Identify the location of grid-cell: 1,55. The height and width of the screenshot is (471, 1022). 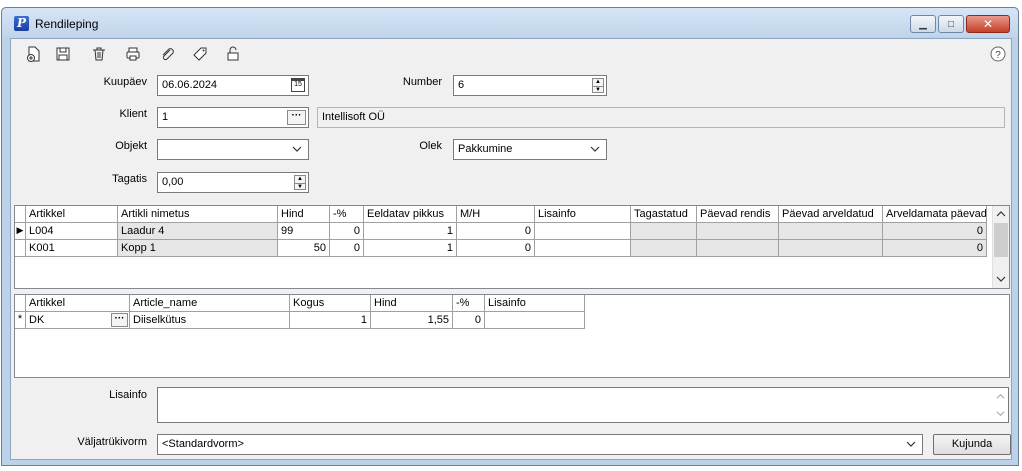
(412, 320).